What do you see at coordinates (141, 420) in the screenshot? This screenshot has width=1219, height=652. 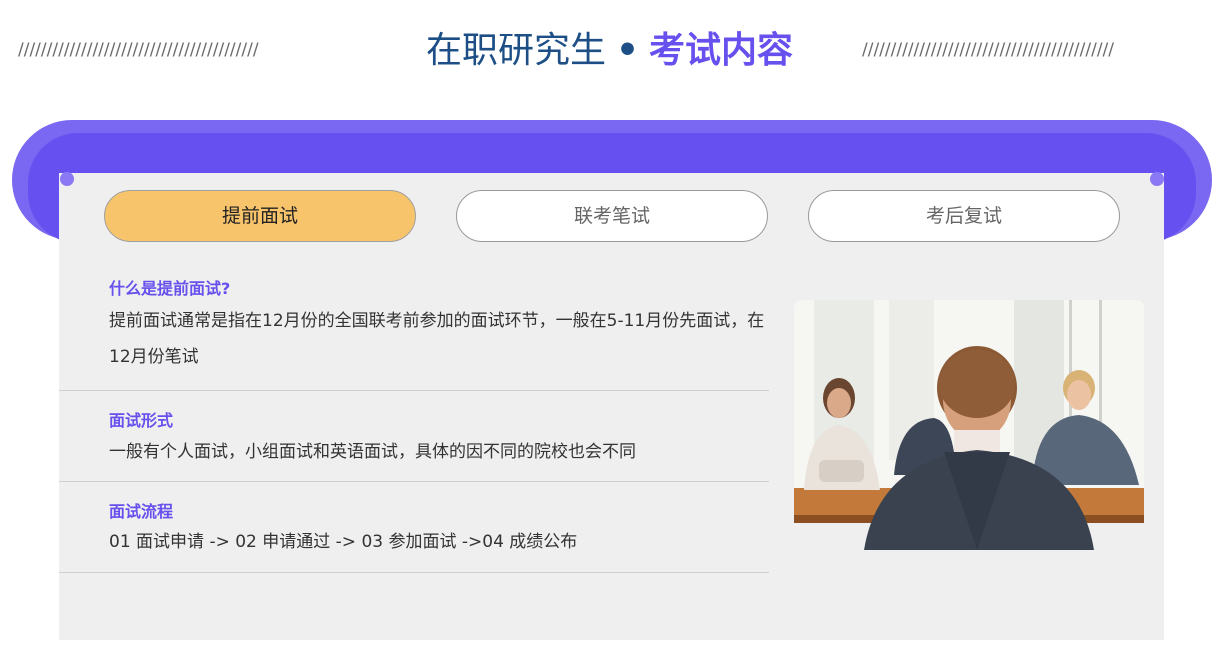 I see `section-title-format: 面试形式` at bounding box center [141, 420].